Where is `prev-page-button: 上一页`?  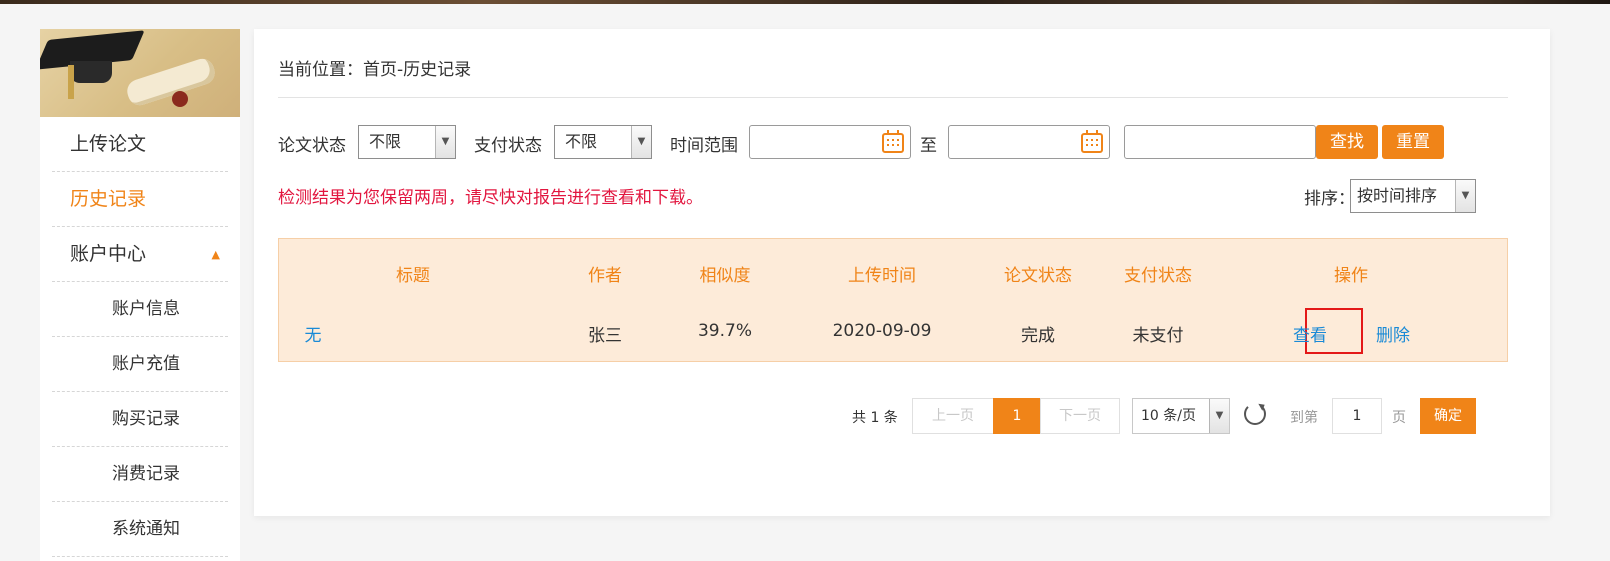
prev-page-button: 上一页 is located at coordinates (953, 416).